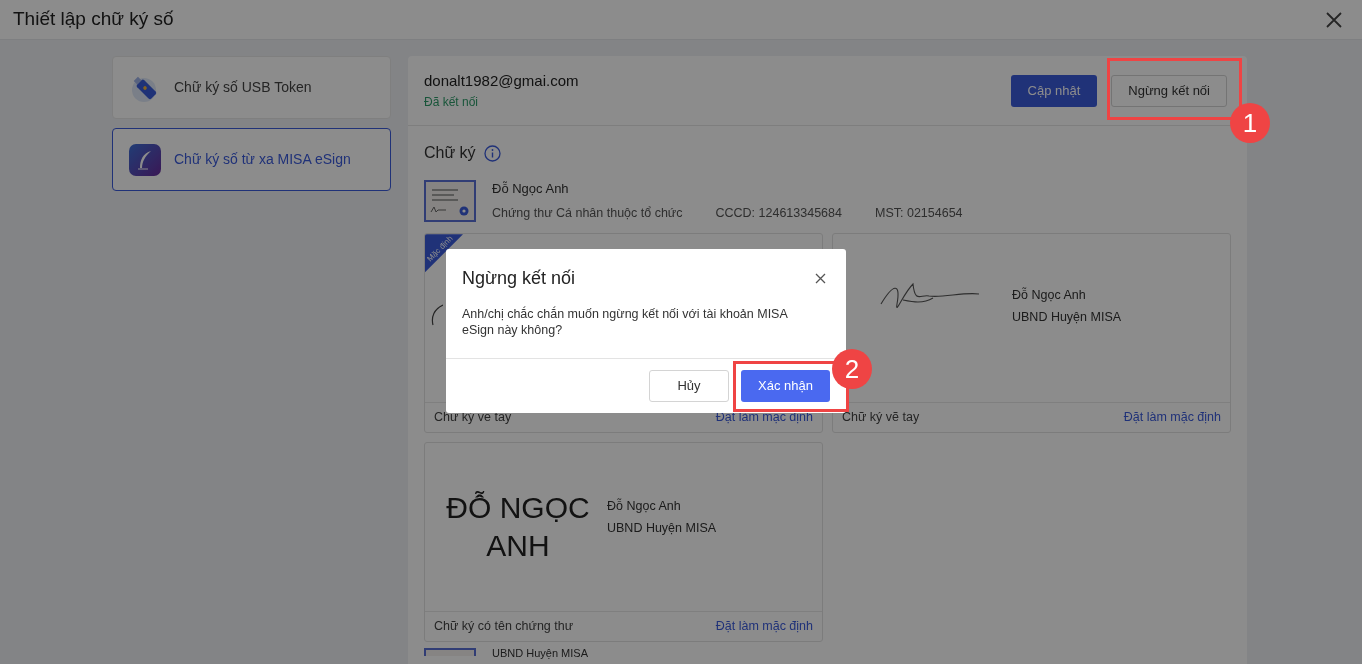  What do you see at coordinates (504, 627) in the screenshot?
I see `signature-type: Chữ ký có tên chứng thư` at bounding box center [504, 627].